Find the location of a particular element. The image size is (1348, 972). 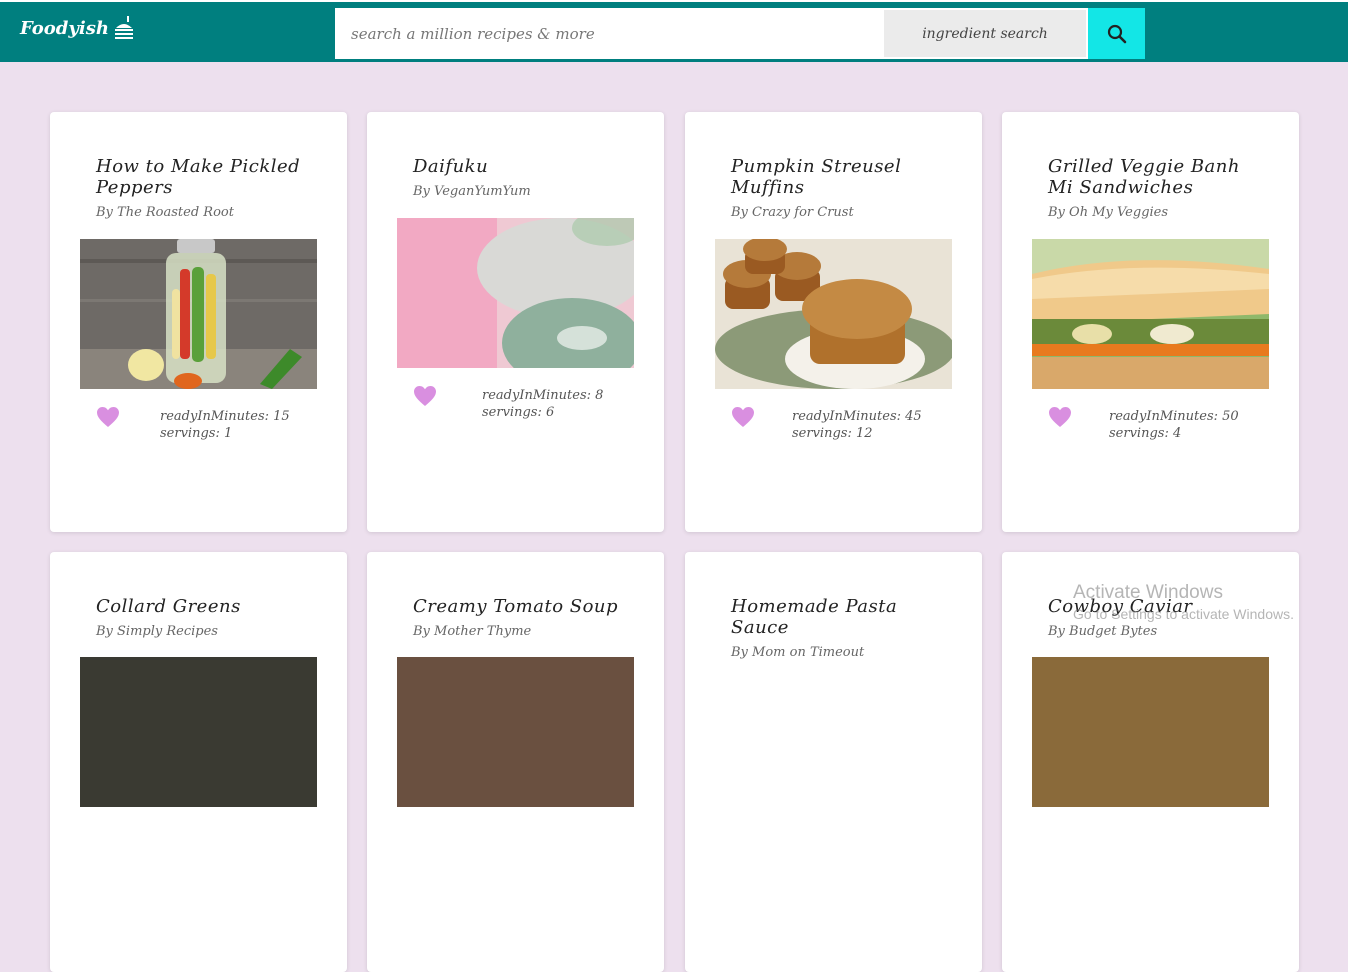

recipe-card: Homemade Pasta Sauce By Mom on Timeout is located at coordinates (833, 762).